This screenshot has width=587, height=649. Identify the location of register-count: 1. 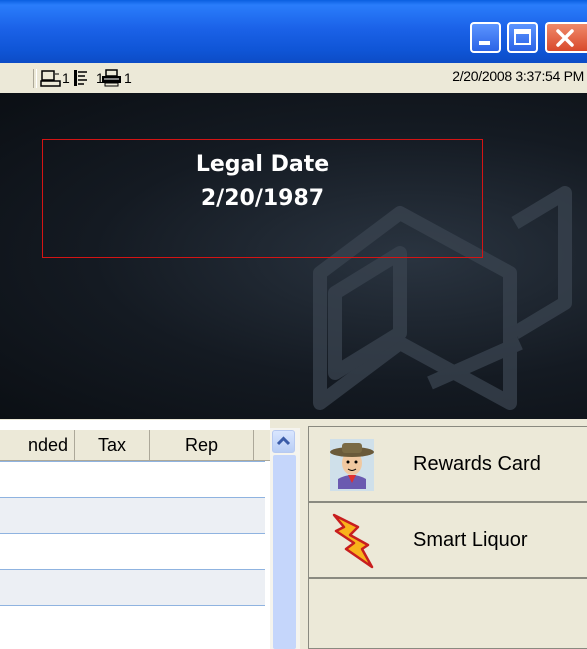
(66, 78).